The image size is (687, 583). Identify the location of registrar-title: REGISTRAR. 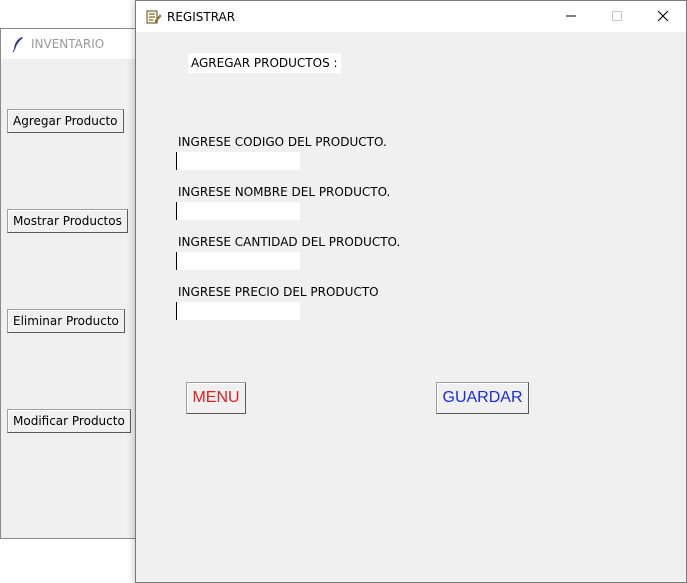
(201, 16).